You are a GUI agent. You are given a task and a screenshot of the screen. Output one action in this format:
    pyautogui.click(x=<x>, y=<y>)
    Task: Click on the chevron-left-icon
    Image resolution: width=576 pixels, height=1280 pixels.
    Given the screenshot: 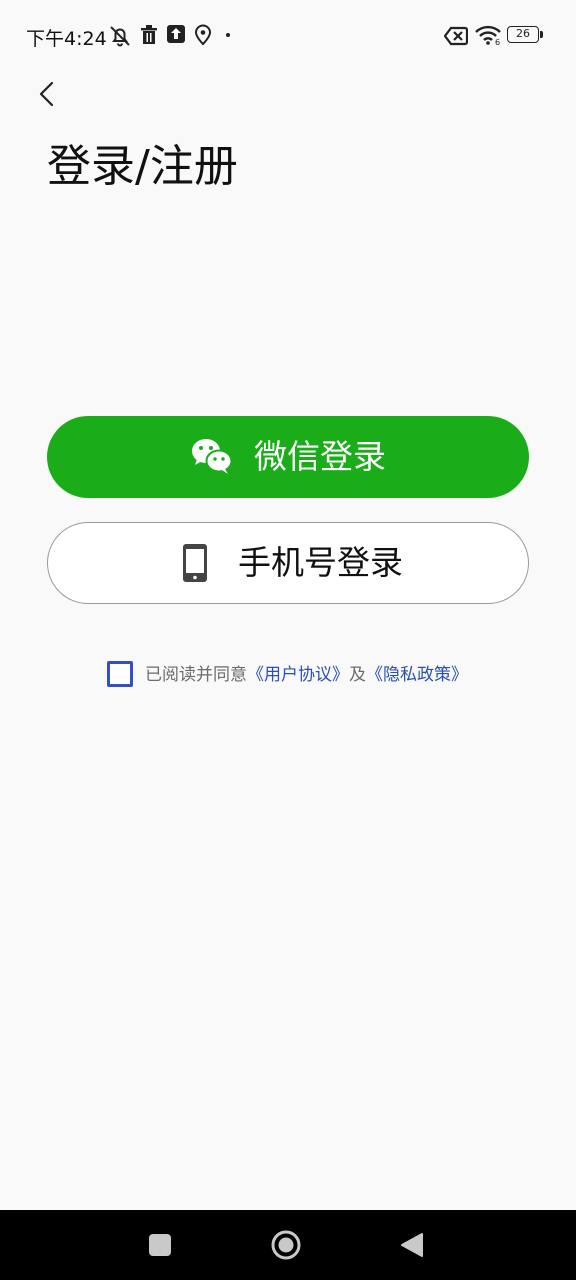 What is the action you would take?
    pyautogui.click(x=46, y=94)
    